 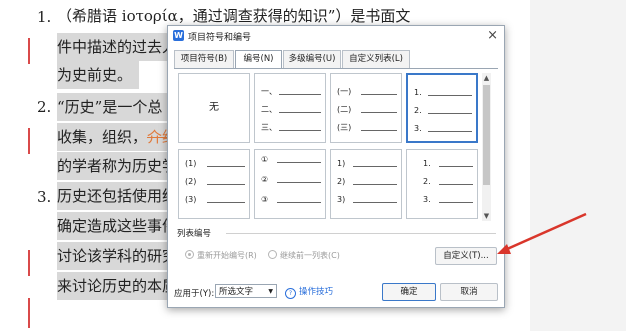 What do you see at coordinates (98, 75) in the screenshot?
I see `text-line: 为史前史。` at bounding box center [98, 75].